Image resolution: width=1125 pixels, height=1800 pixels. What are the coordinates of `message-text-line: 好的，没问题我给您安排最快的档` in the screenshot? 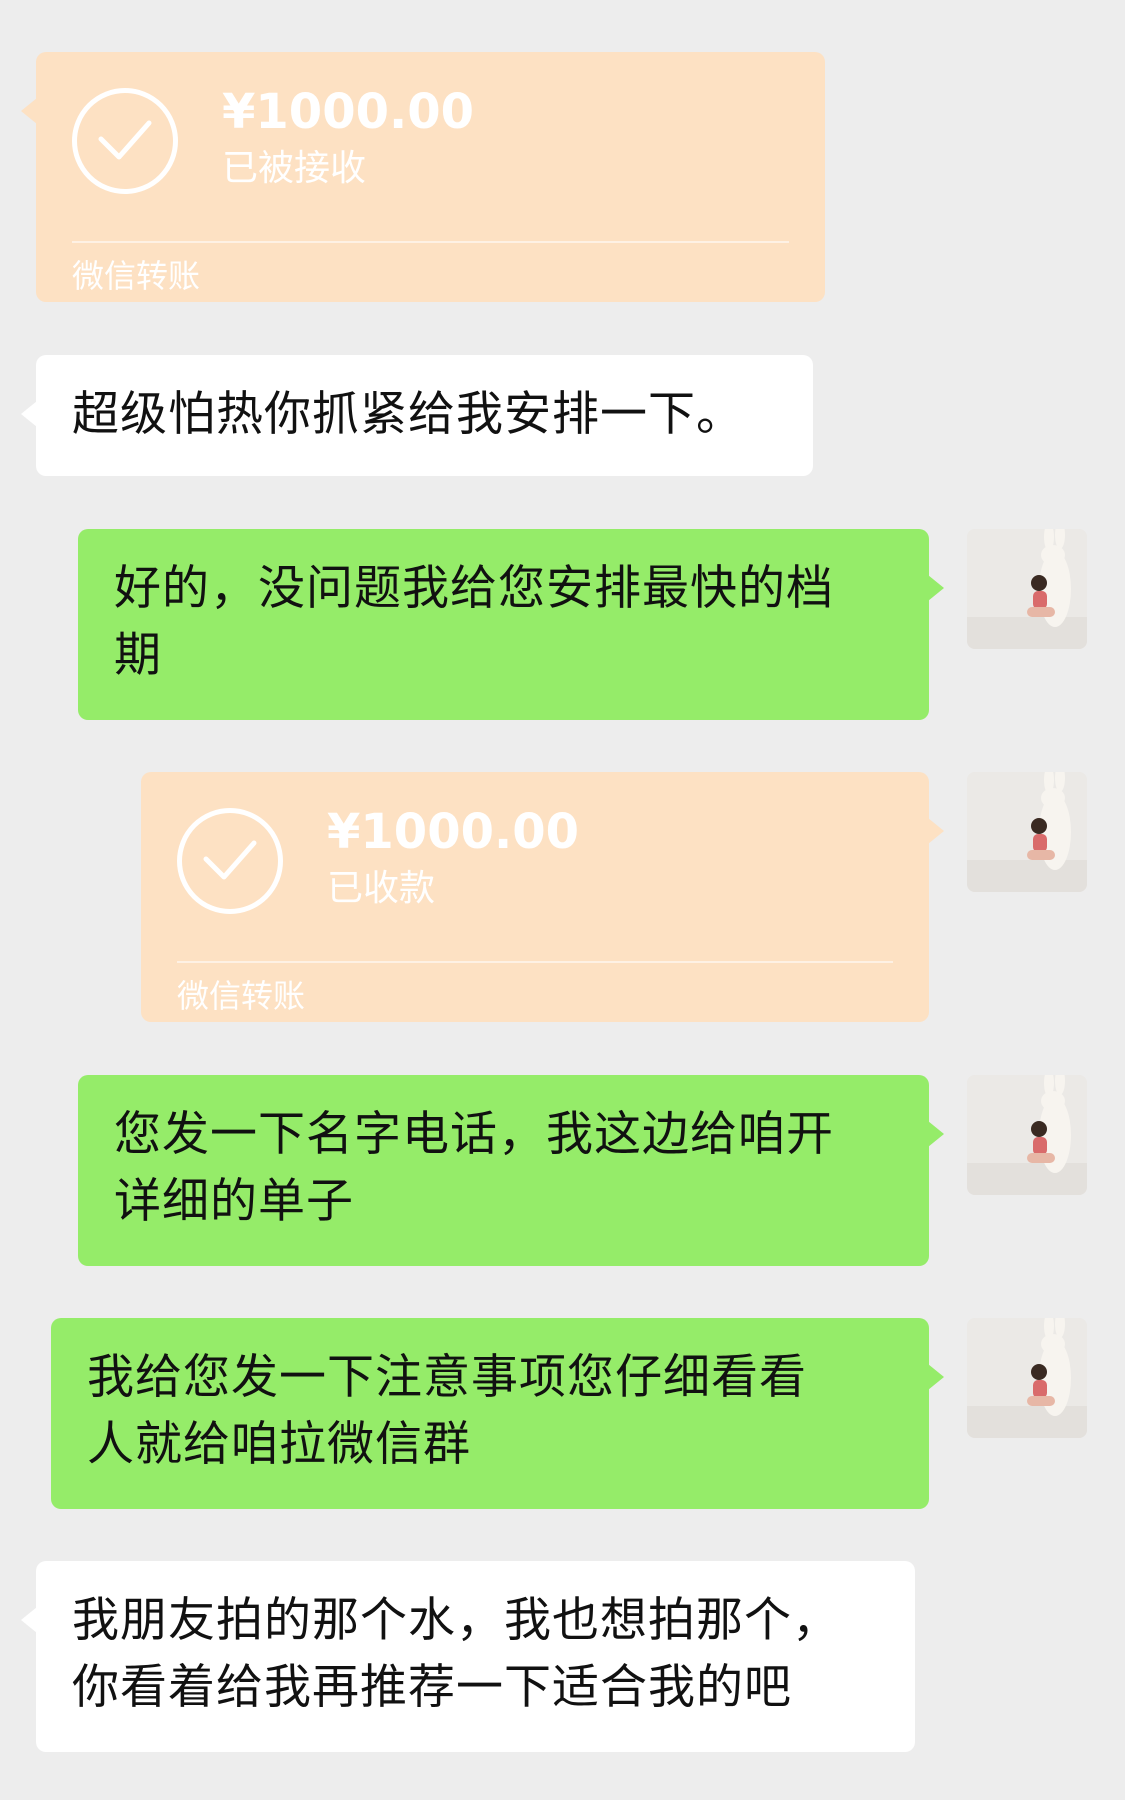 It's located at (474, 588).